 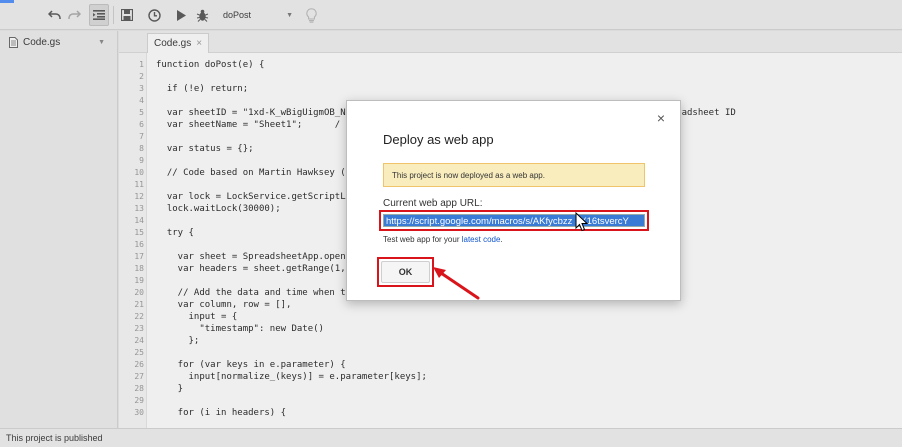 What do you see at coordinates (501, 239) in the screenshot?
I see `test-suffix: .` at bounding box center [501, 239].